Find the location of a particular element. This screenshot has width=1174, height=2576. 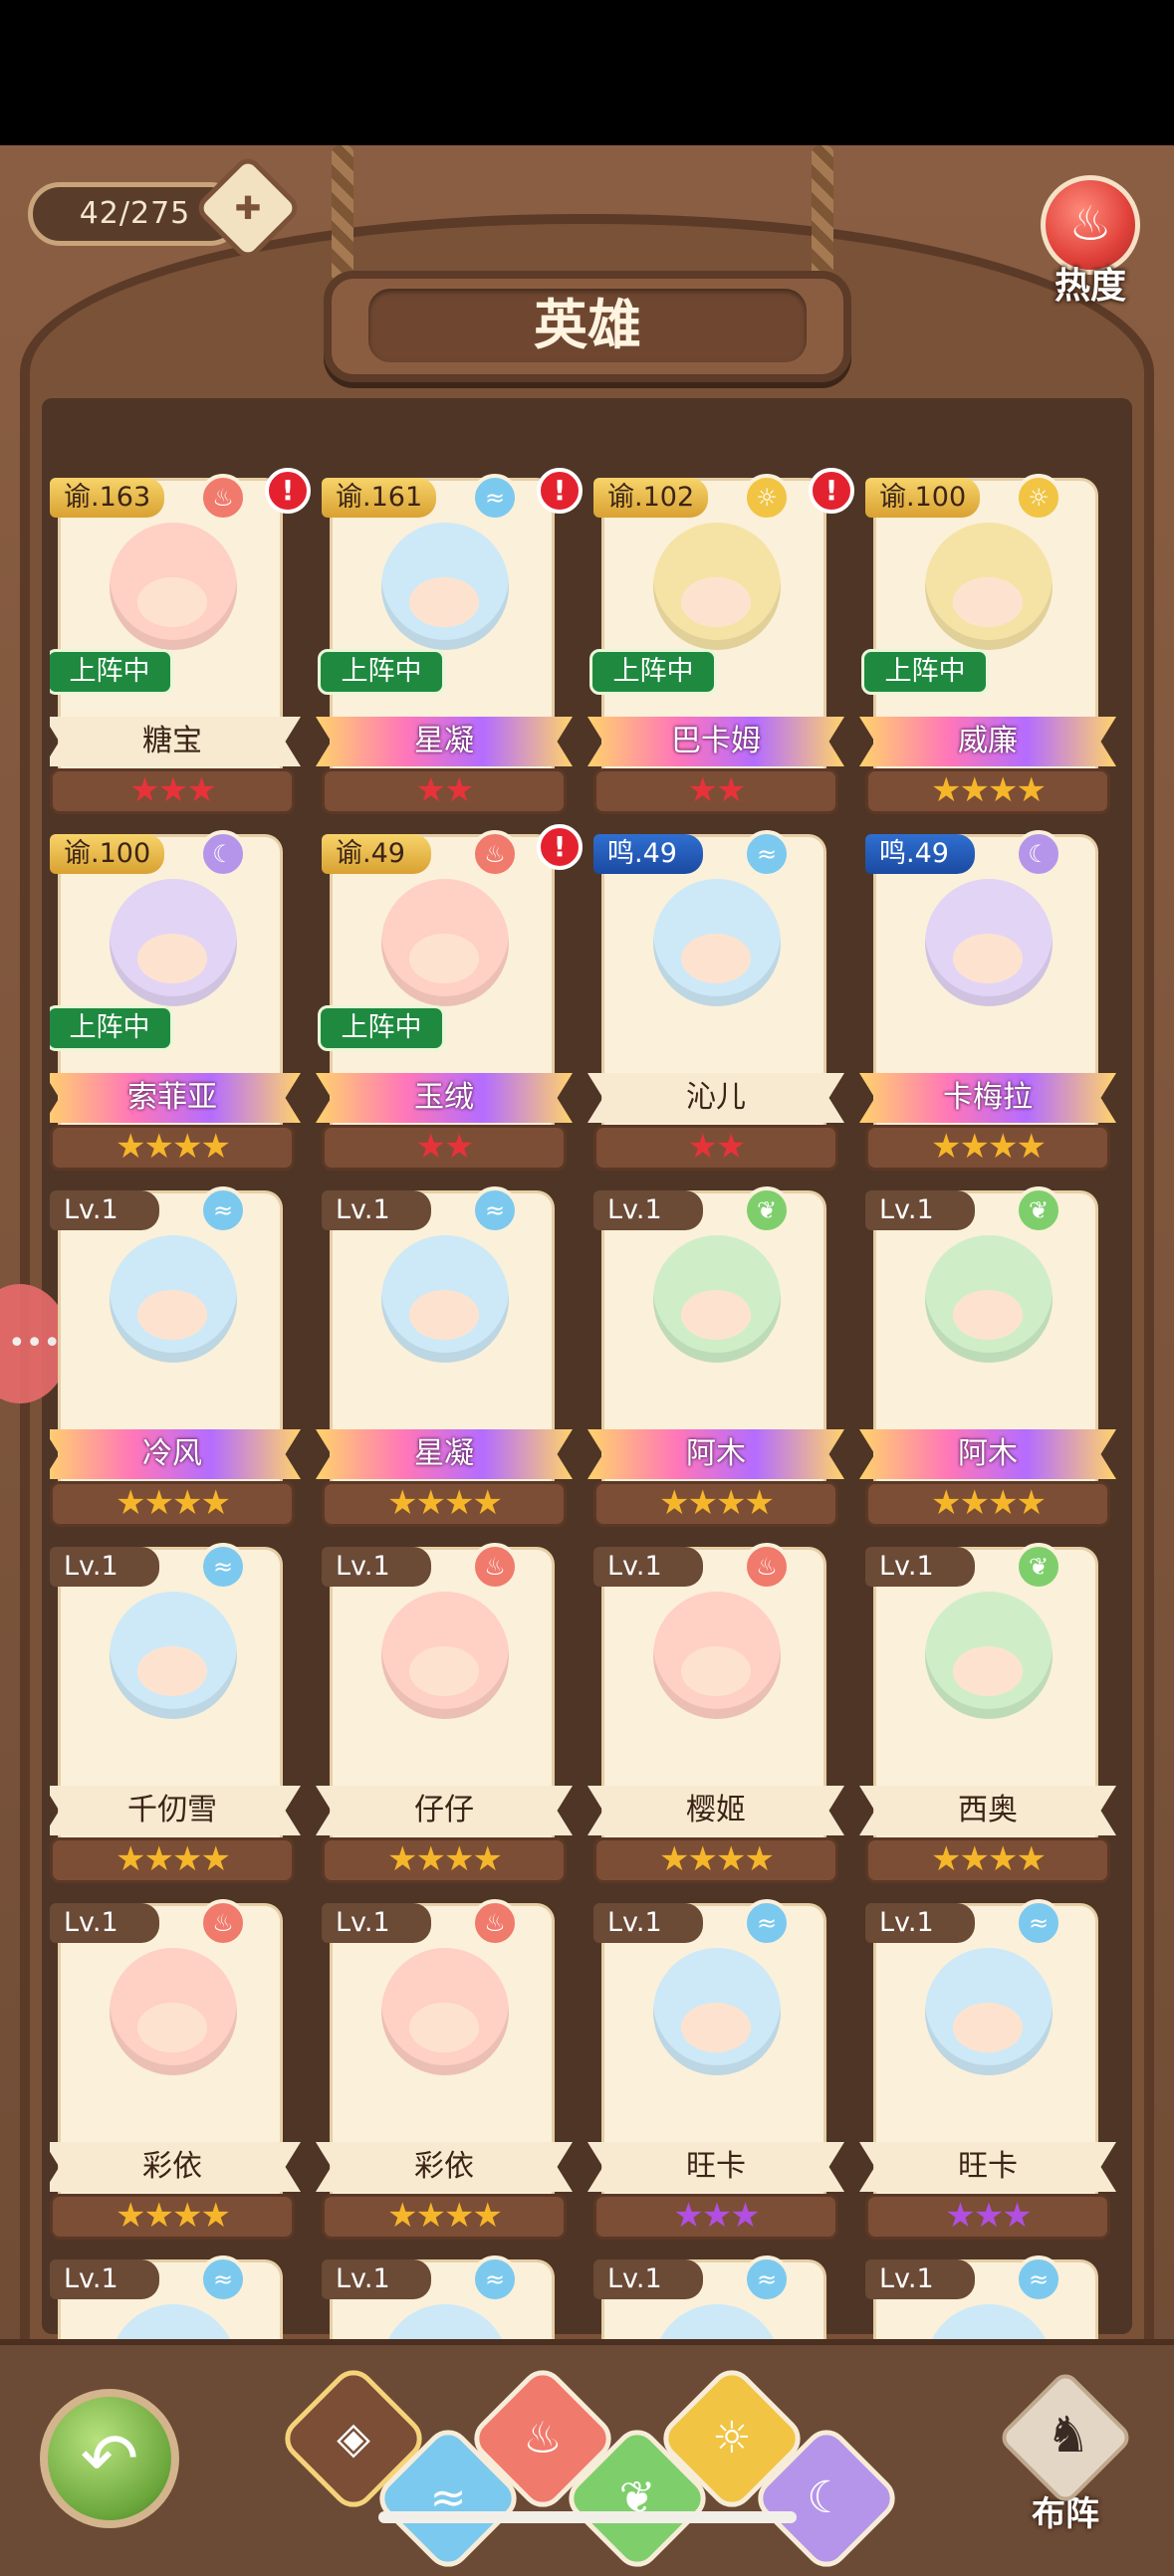

hero-level: 谕.49 is located at coordinates (376, 854).